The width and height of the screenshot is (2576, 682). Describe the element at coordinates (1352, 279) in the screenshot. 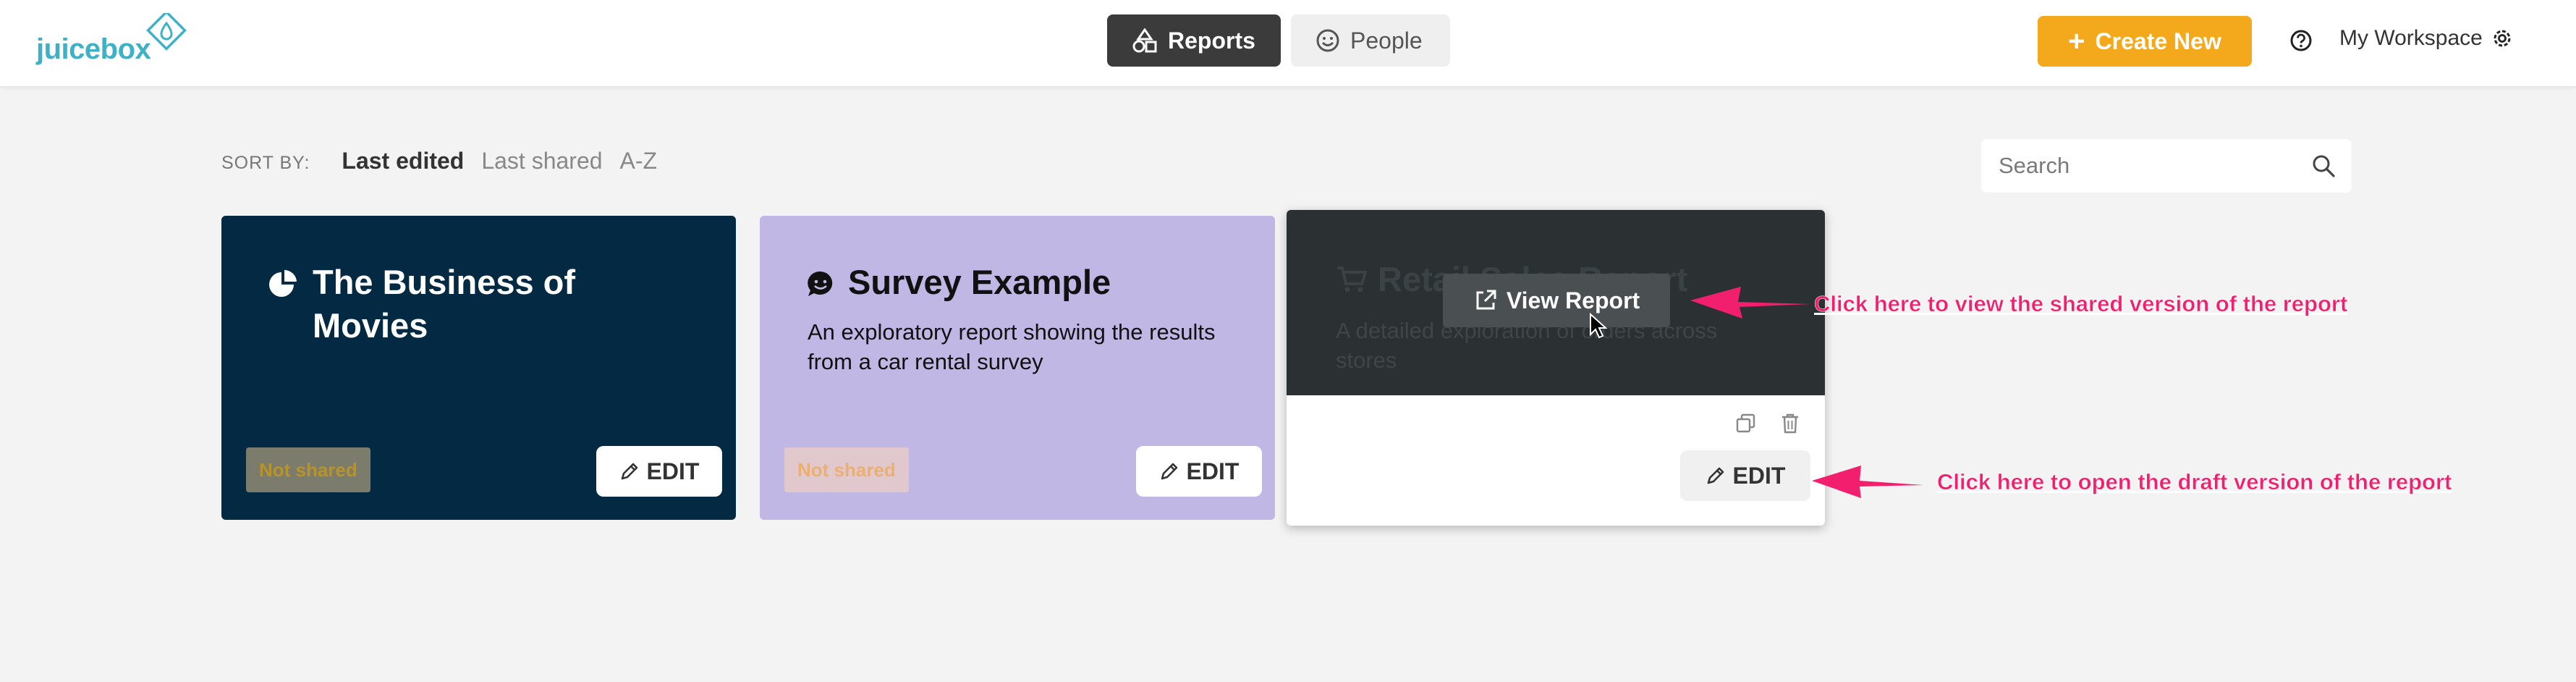

I see `cart-icon` at that location.